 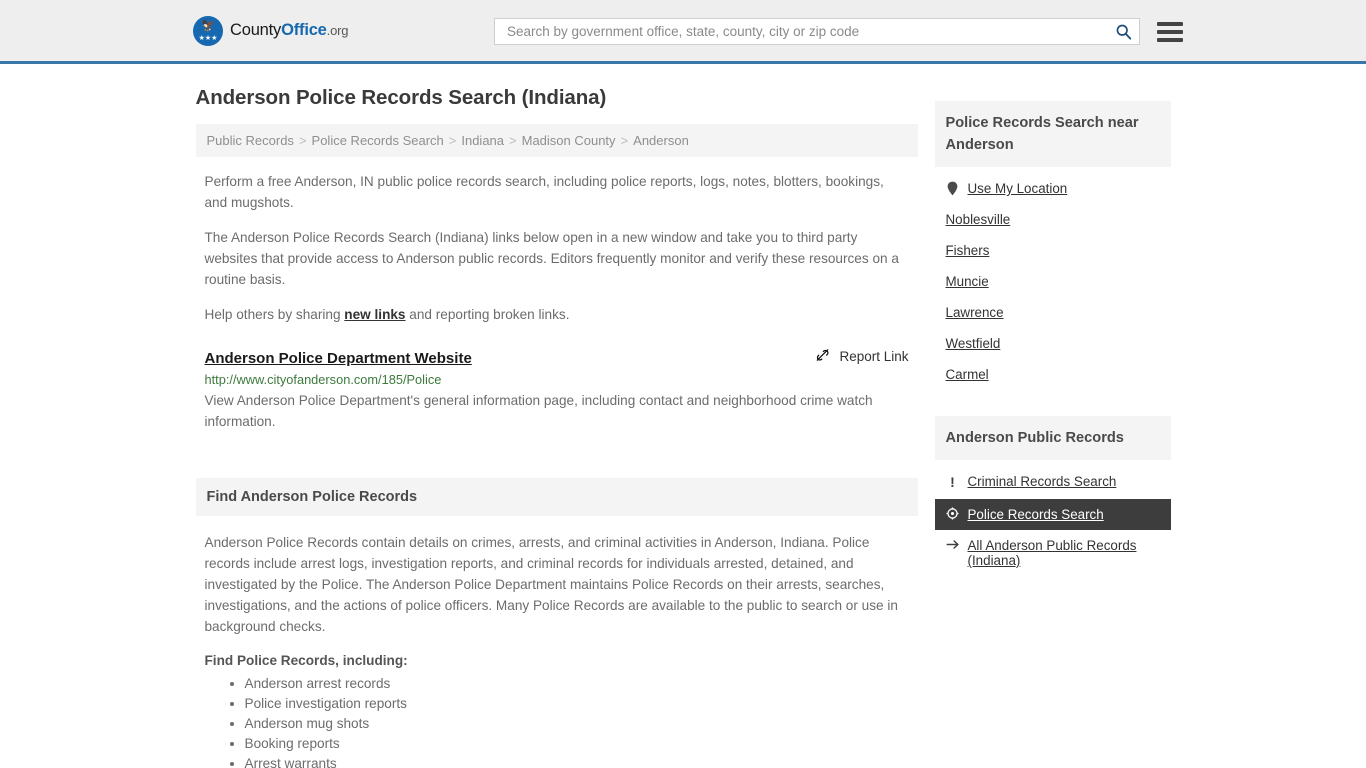 What do you see at coordinates (1053, 250) in the screenshot?
I see `sidebar-item-fishers: Fishers` at bounding box center [1053, 250].